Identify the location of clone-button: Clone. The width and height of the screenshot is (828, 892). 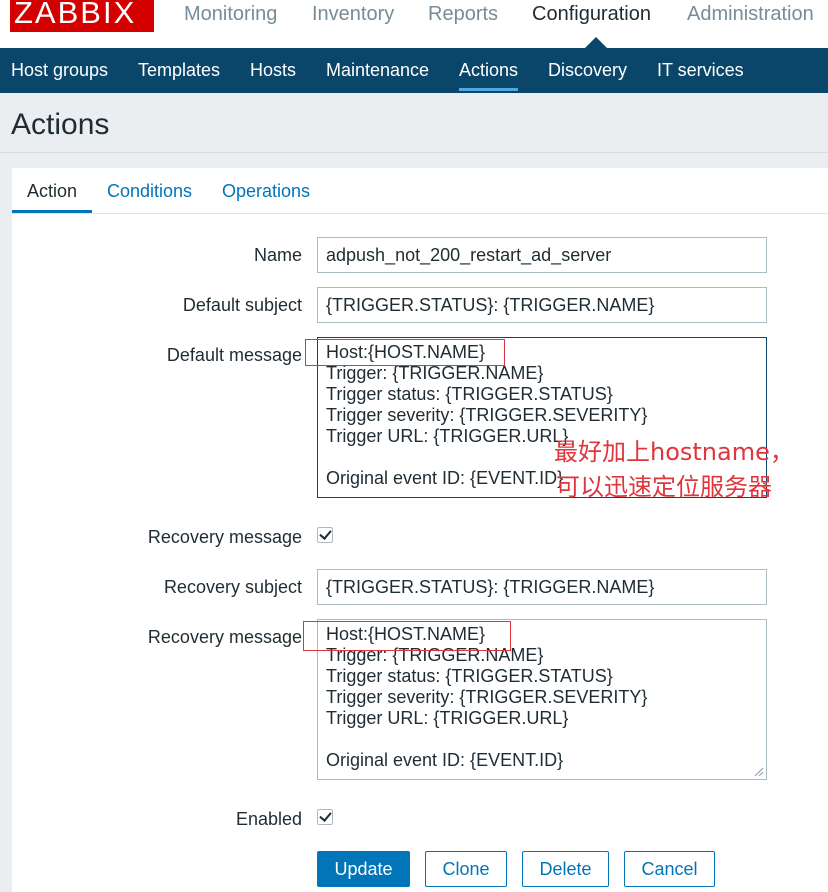
(466, 869).